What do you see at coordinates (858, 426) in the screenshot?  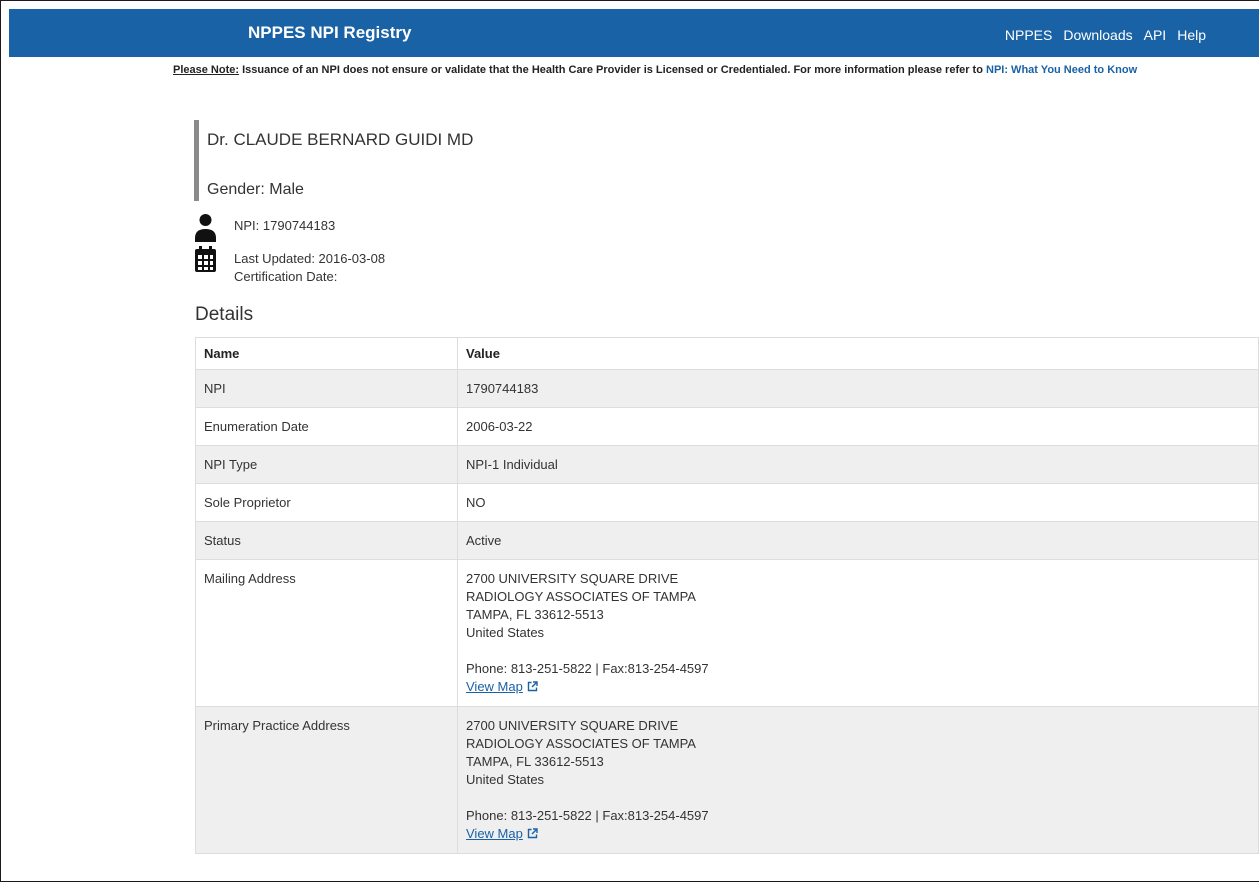 I see `row-value: 2006-03-22` at bounding box center [858, 426].